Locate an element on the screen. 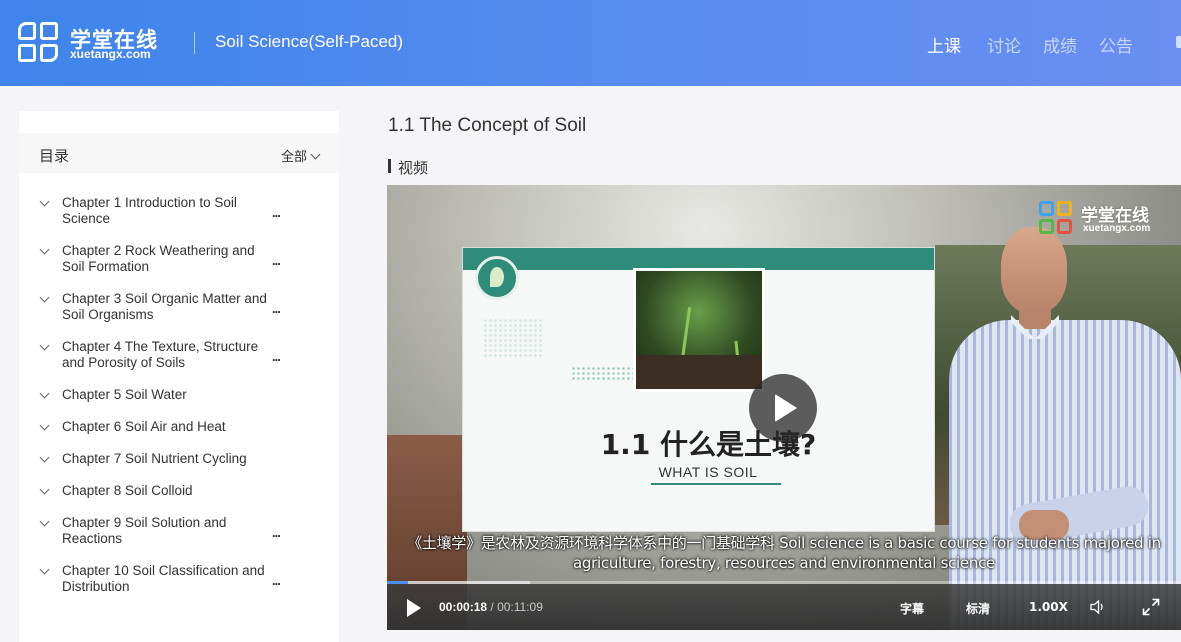  total-time: 00:11:09 is located at coordinates (520, 607).